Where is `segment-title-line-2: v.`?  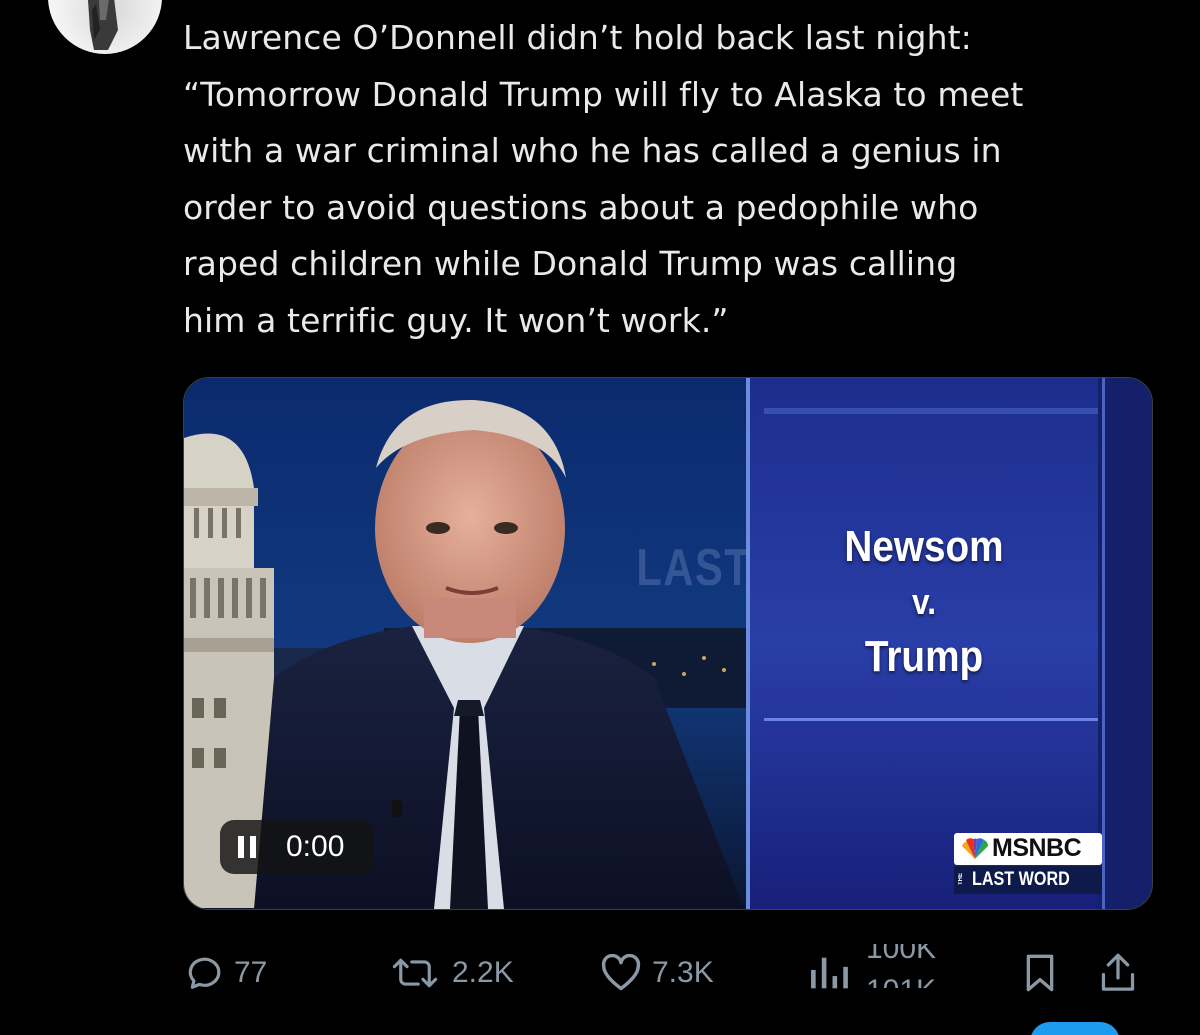
segment-title-line-2: v. is located at coordinates (924, 601).